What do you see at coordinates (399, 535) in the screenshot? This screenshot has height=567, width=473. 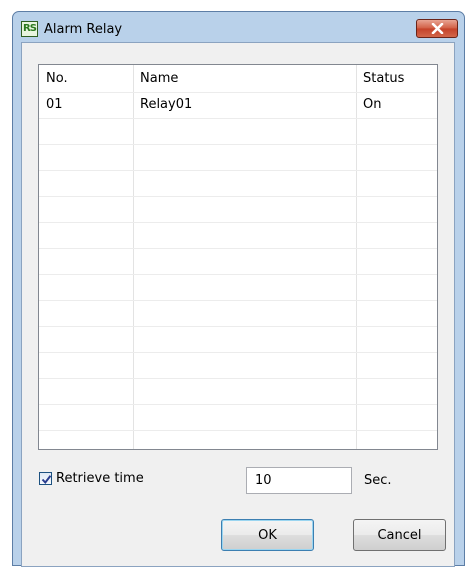 I see `cancel-button: Cancel` at bounding box center [399, 535].